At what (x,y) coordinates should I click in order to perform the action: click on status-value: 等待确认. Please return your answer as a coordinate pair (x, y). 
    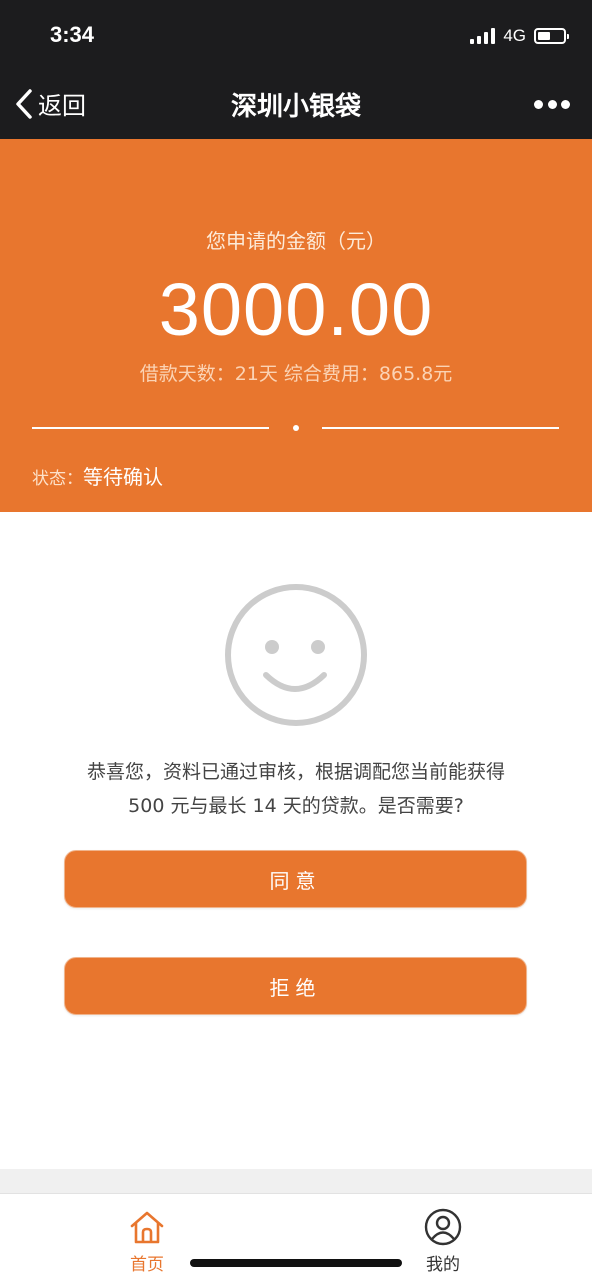
    Looking at the image, I should click on (123, 477).